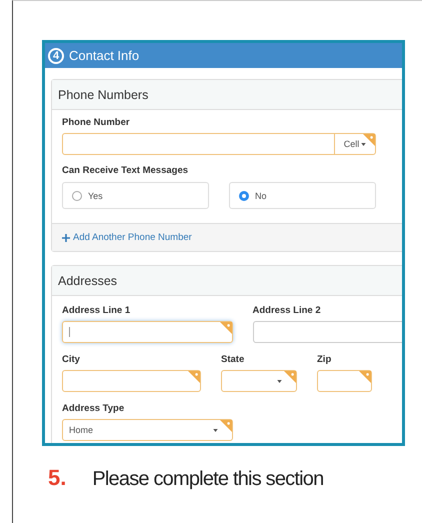 The image size is (422, 523). What do you see at coordinates (208, 479) in the screenshot?
I see `step-instruction: Please complete this section` at bounding box center [208, 479].